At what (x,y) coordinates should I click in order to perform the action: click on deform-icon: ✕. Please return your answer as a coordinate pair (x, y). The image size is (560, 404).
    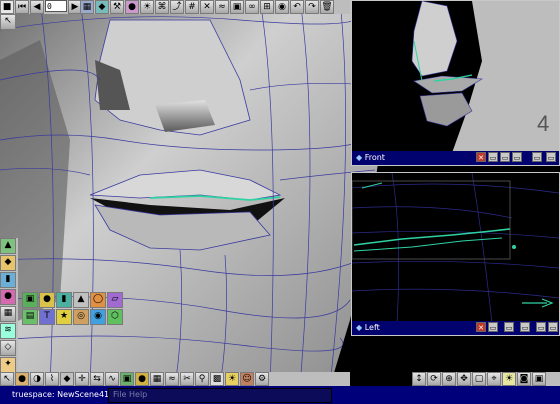
    Looking at the image, I should click on (207, 7).